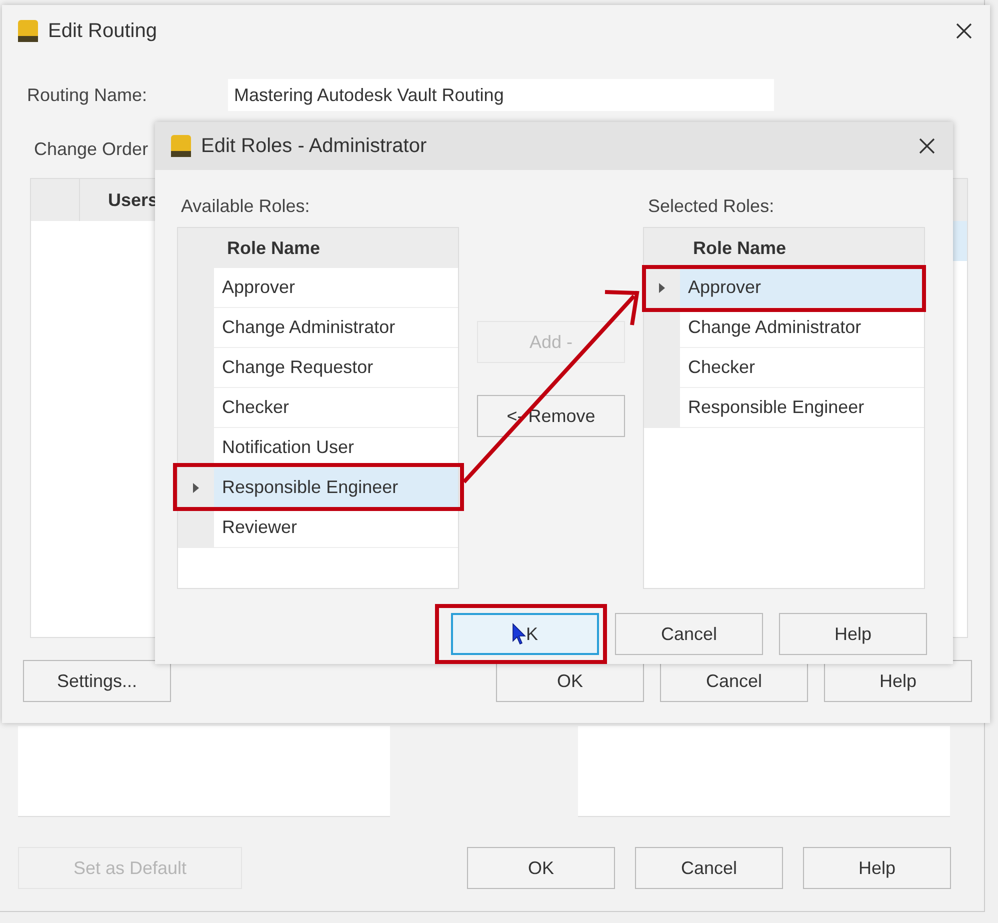  I want to click on list-label: Selected Roles:, so click(712, 206).